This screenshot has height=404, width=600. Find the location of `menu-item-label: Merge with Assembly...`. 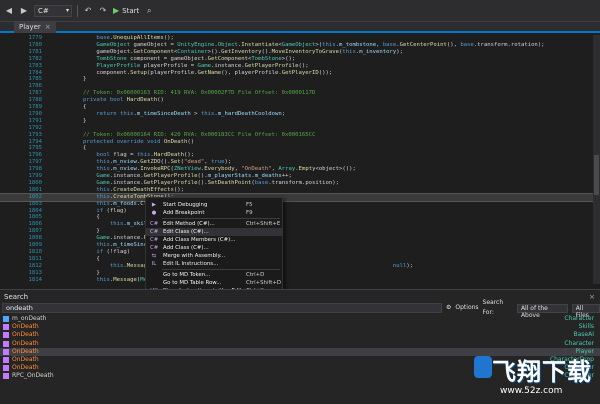

menu-item-label: Merge with Assembly... is located at coordinates (194, 256).